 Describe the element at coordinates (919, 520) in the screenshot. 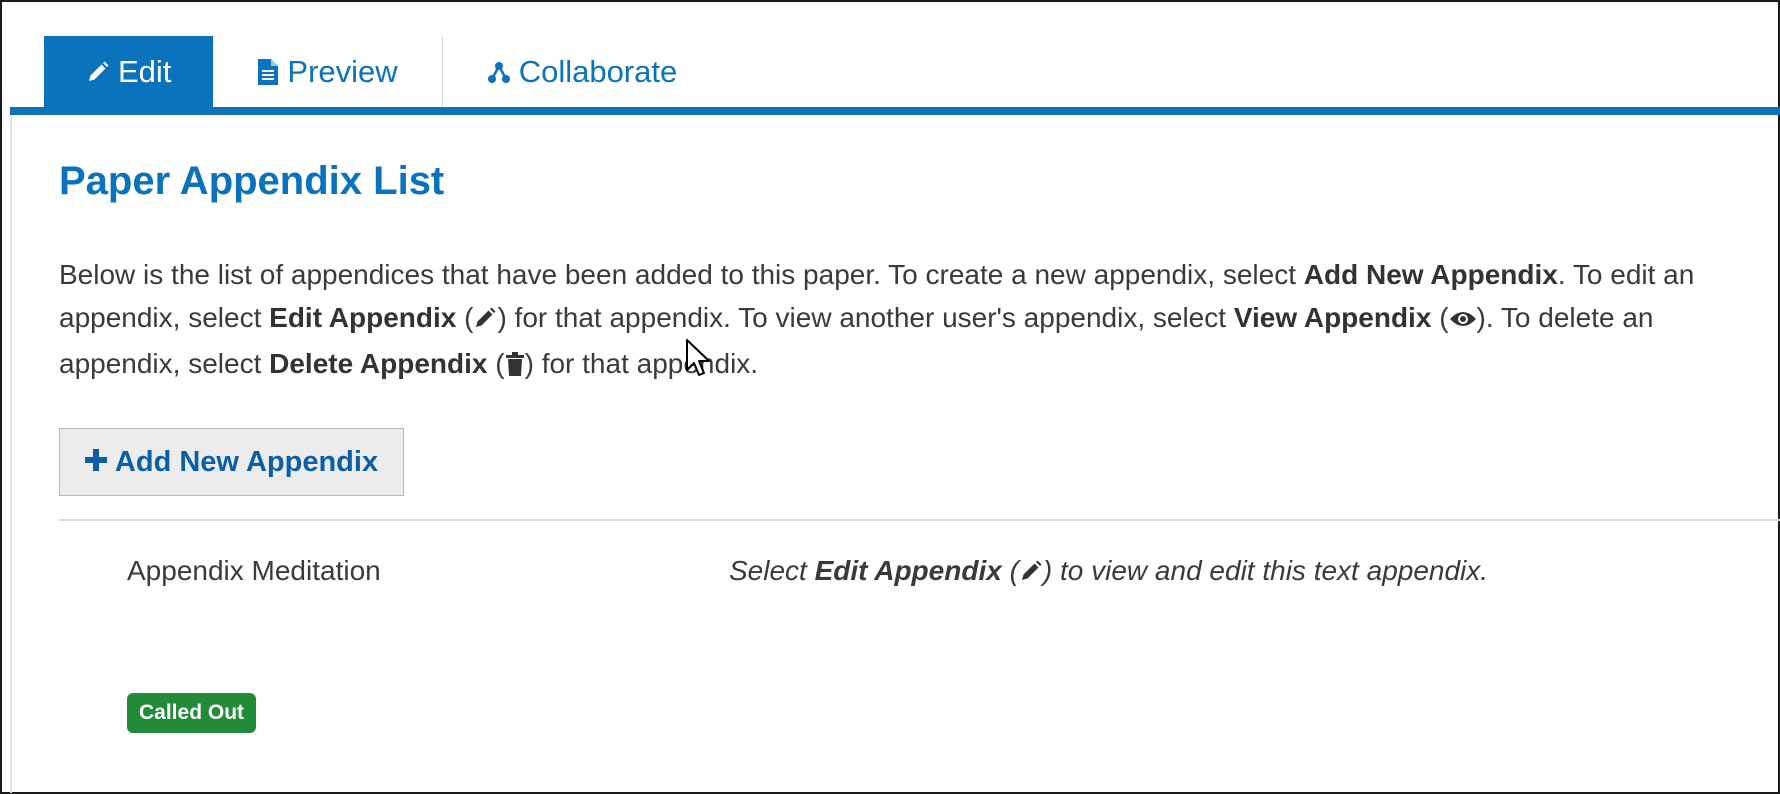

I see `divider` at that location.